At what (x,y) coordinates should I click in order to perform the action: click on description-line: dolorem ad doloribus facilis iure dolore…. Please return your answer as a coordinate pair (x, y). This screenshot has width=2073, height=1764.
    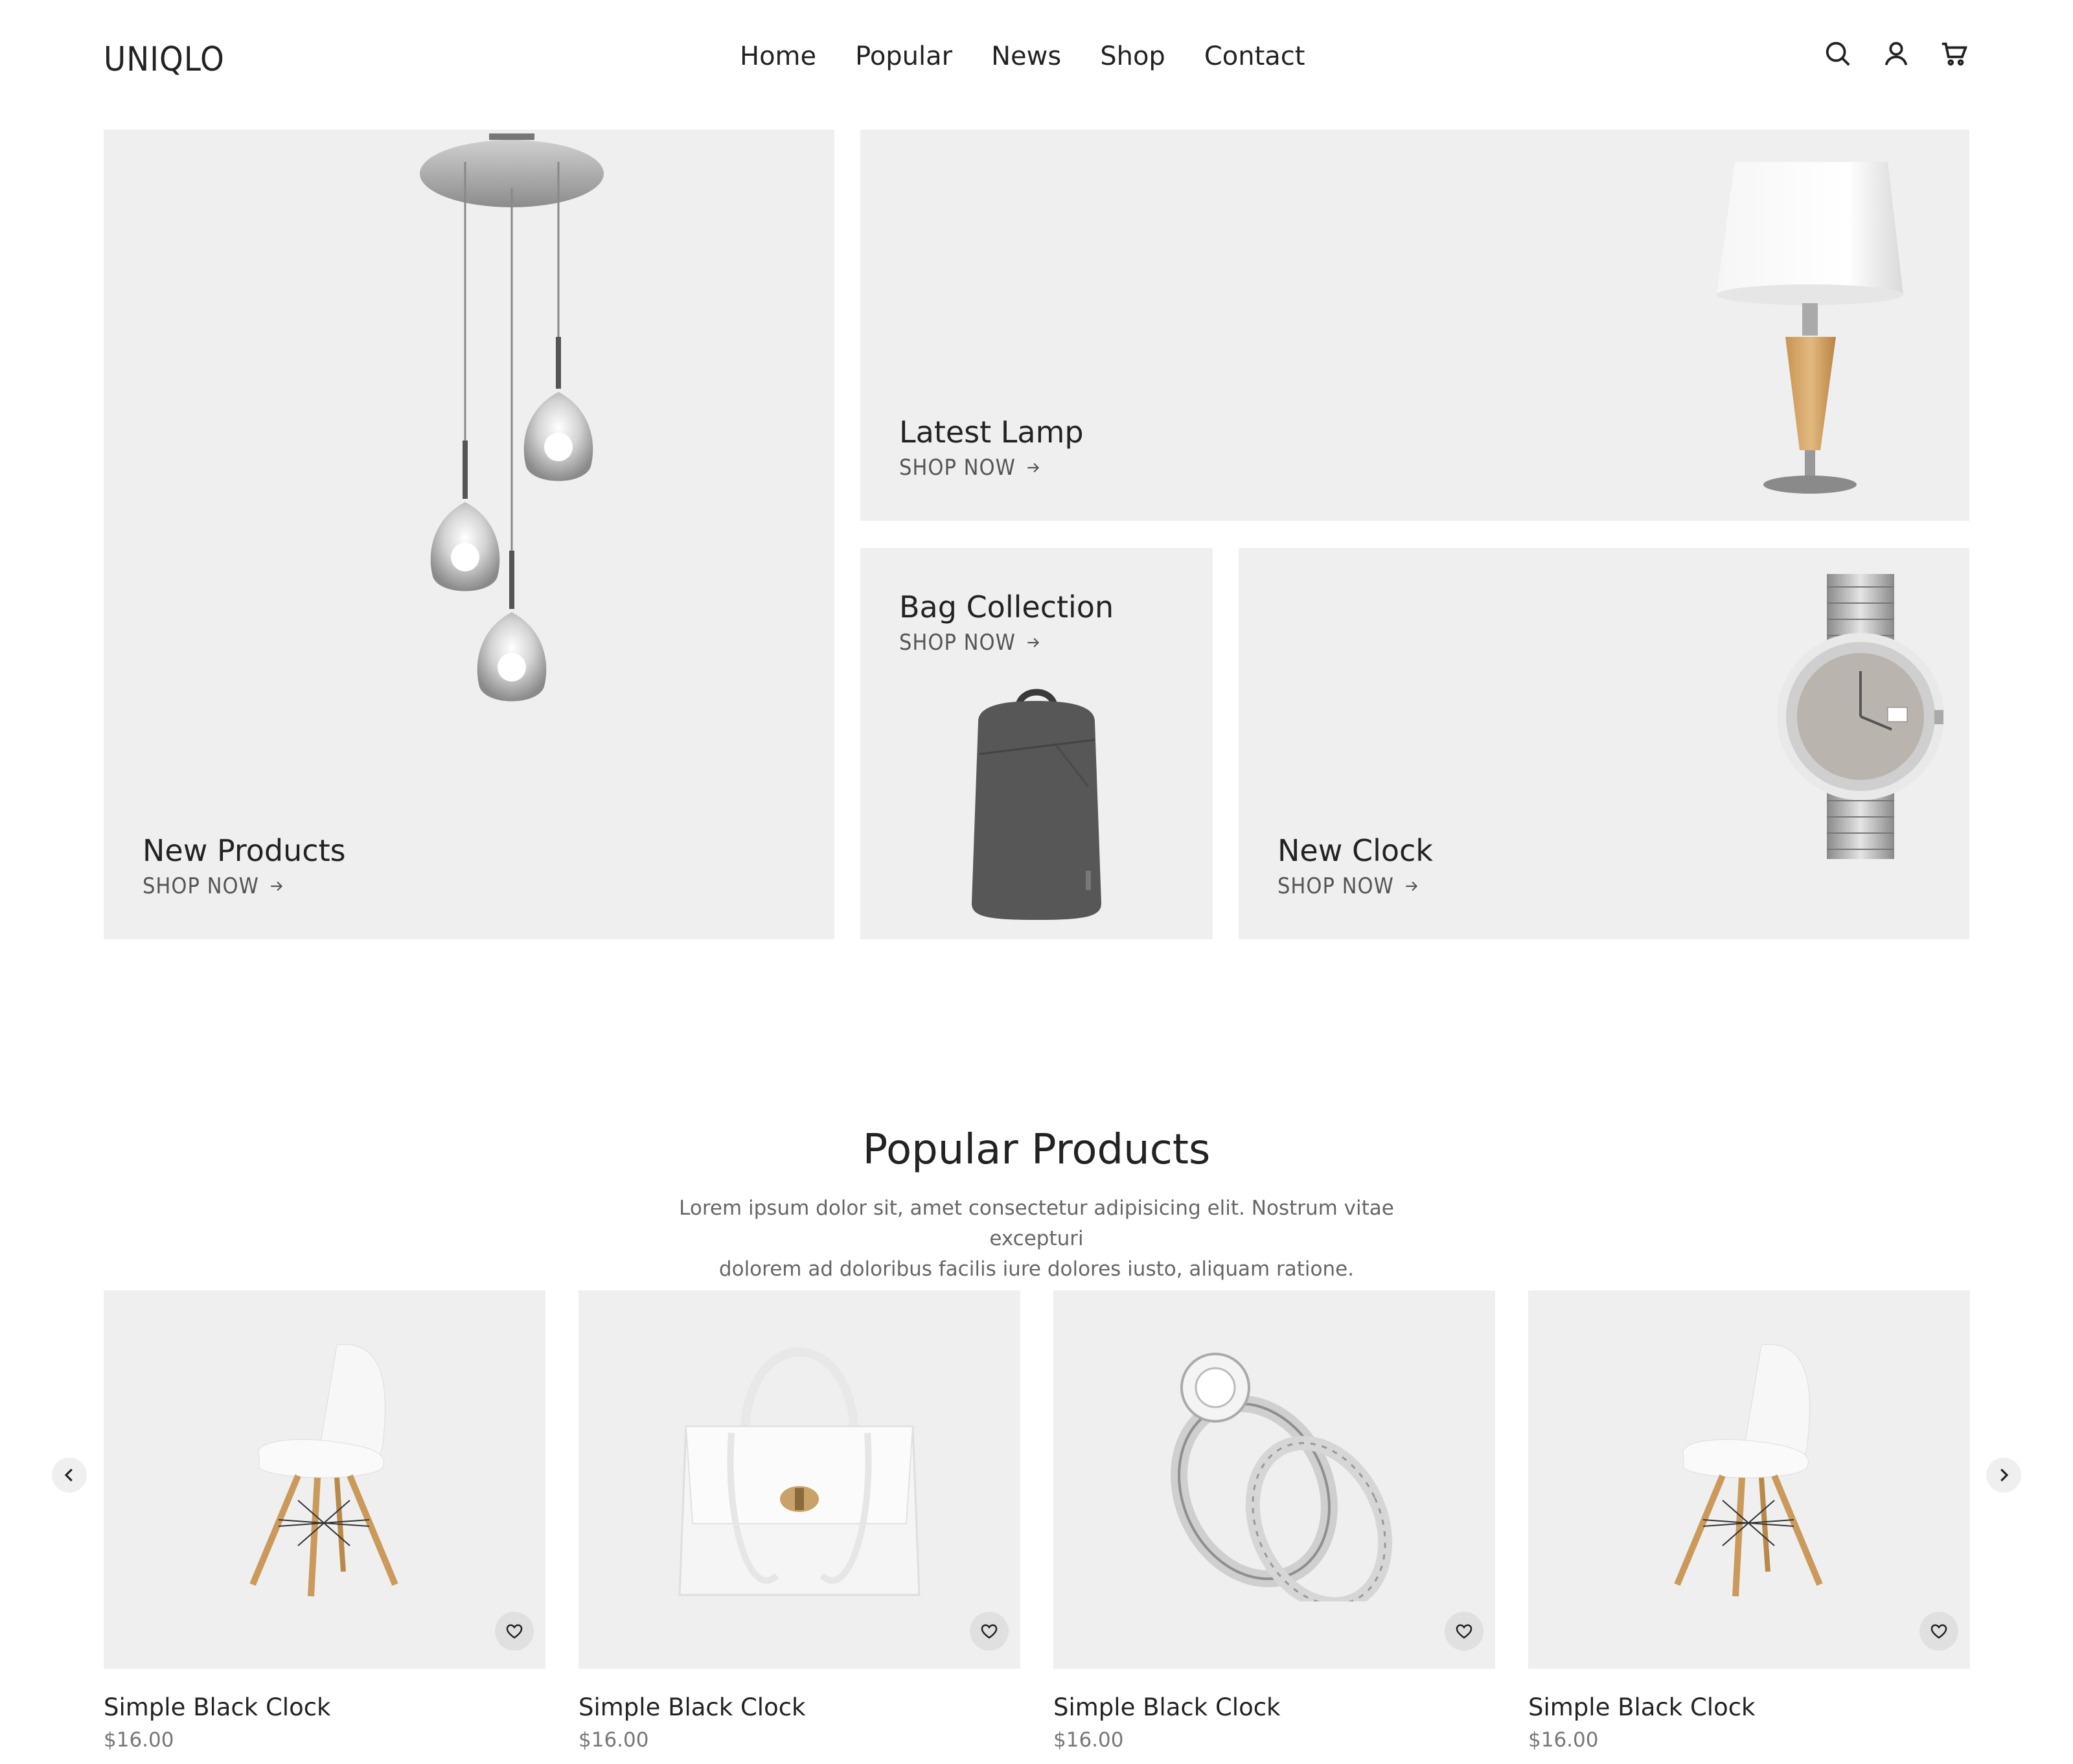
    Looking at the image, I should click on (1036, 1269).